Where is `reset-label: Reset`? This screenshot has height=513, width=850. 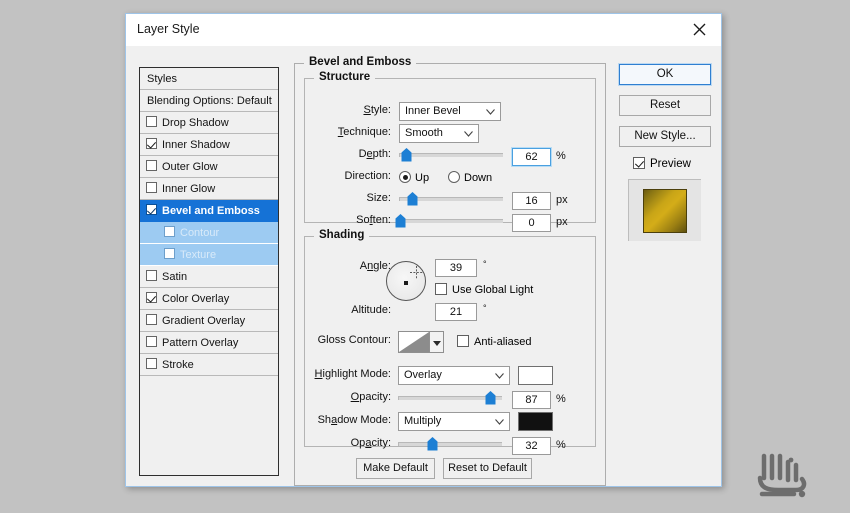
reset-label: Reset is located at coordinates (665, 105).